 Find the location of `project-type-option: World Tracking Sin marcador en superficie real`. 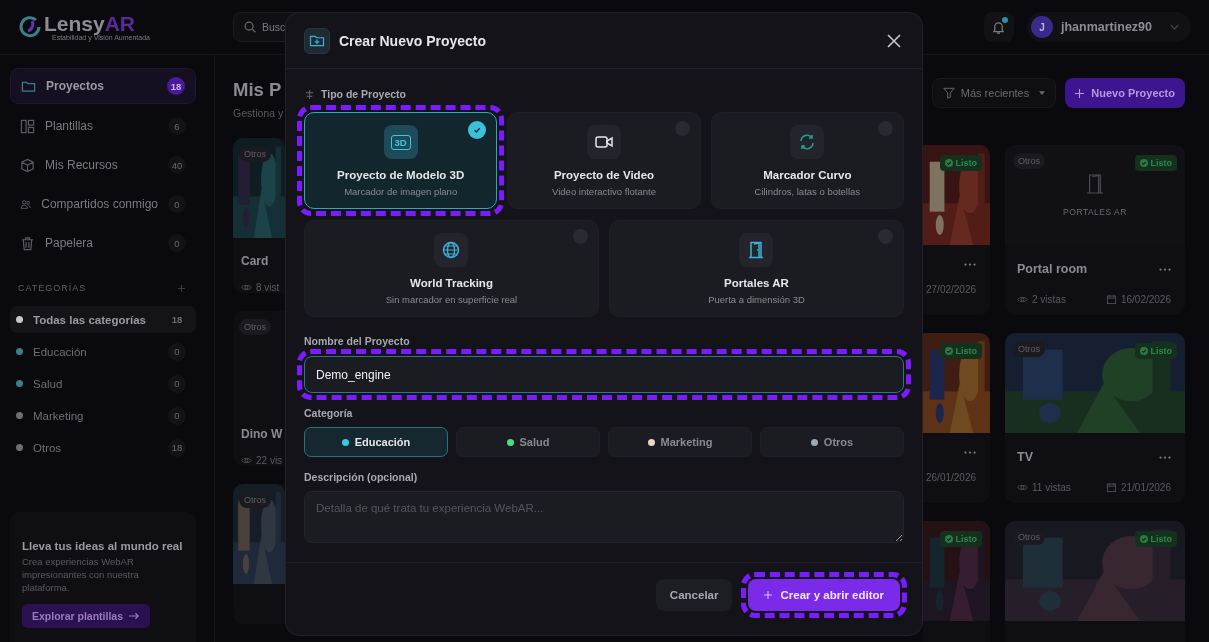

project-type-option: World Tracking Sin marcador en superficie real is located at coordinates (451, 268).